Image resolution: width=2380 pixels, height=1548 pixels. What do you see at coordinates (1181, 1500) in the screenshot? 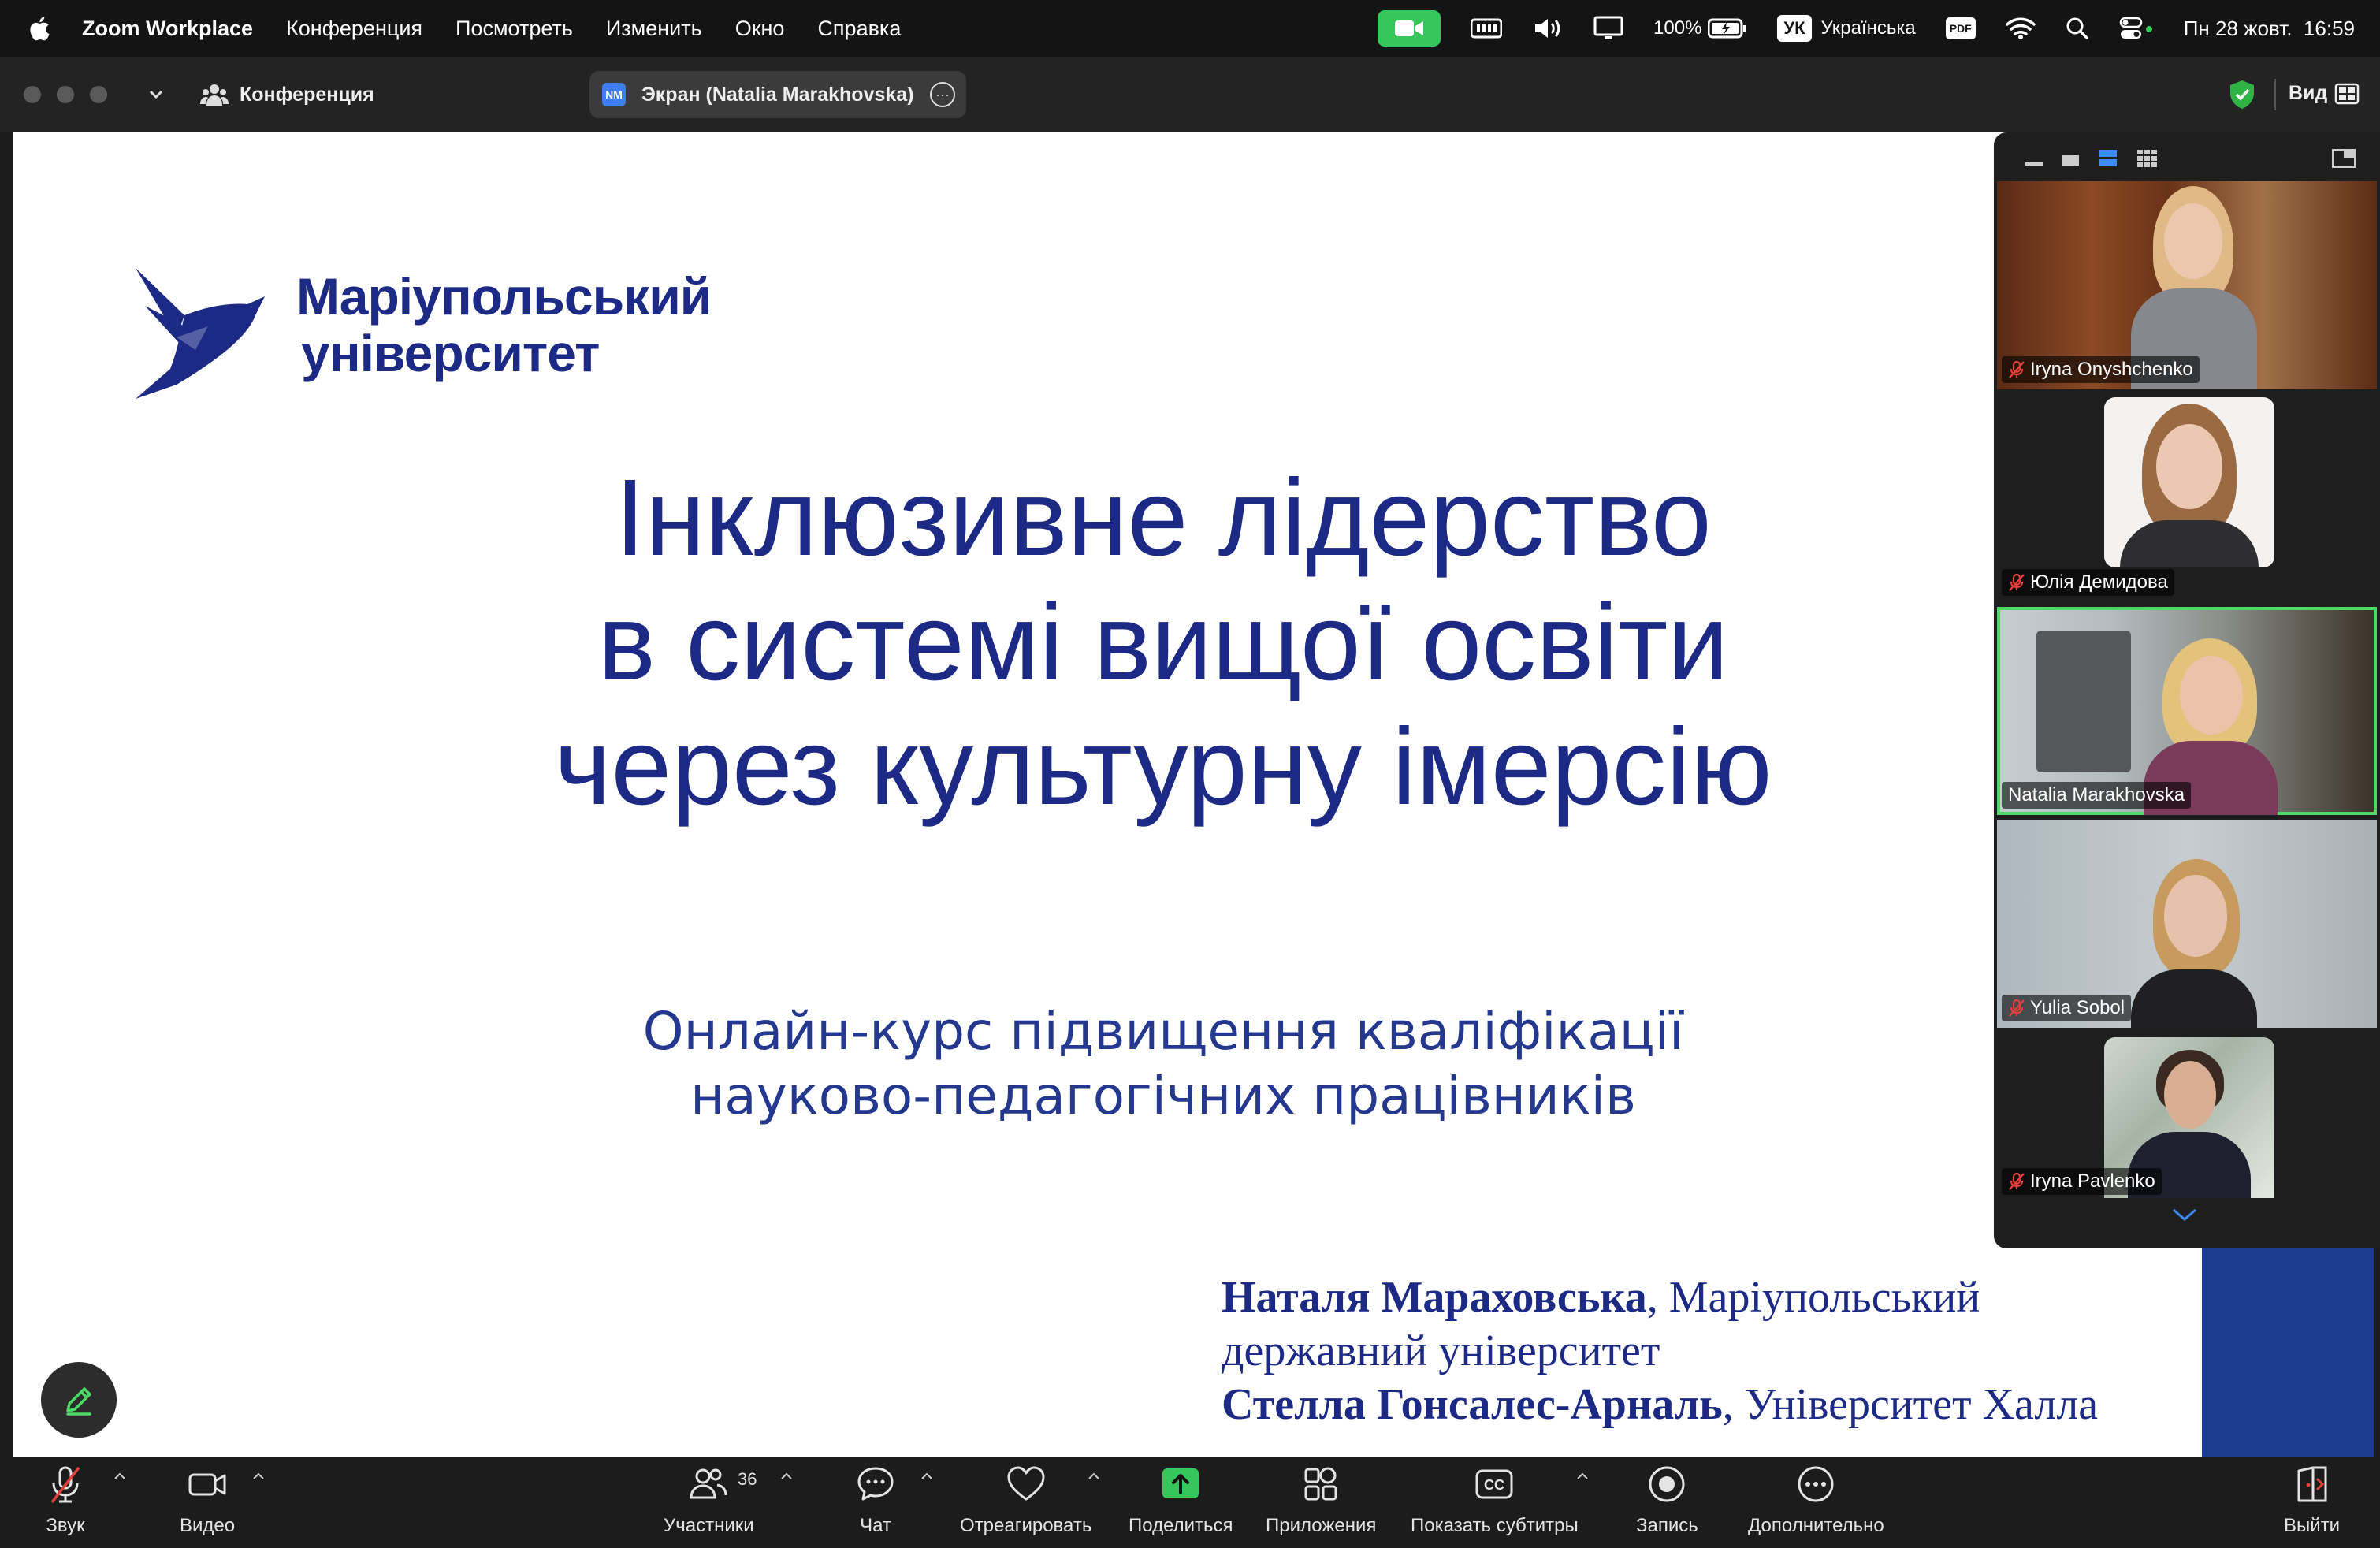
I see `share-screen-button: Поделиться` at bounding box center [1181, 1500].